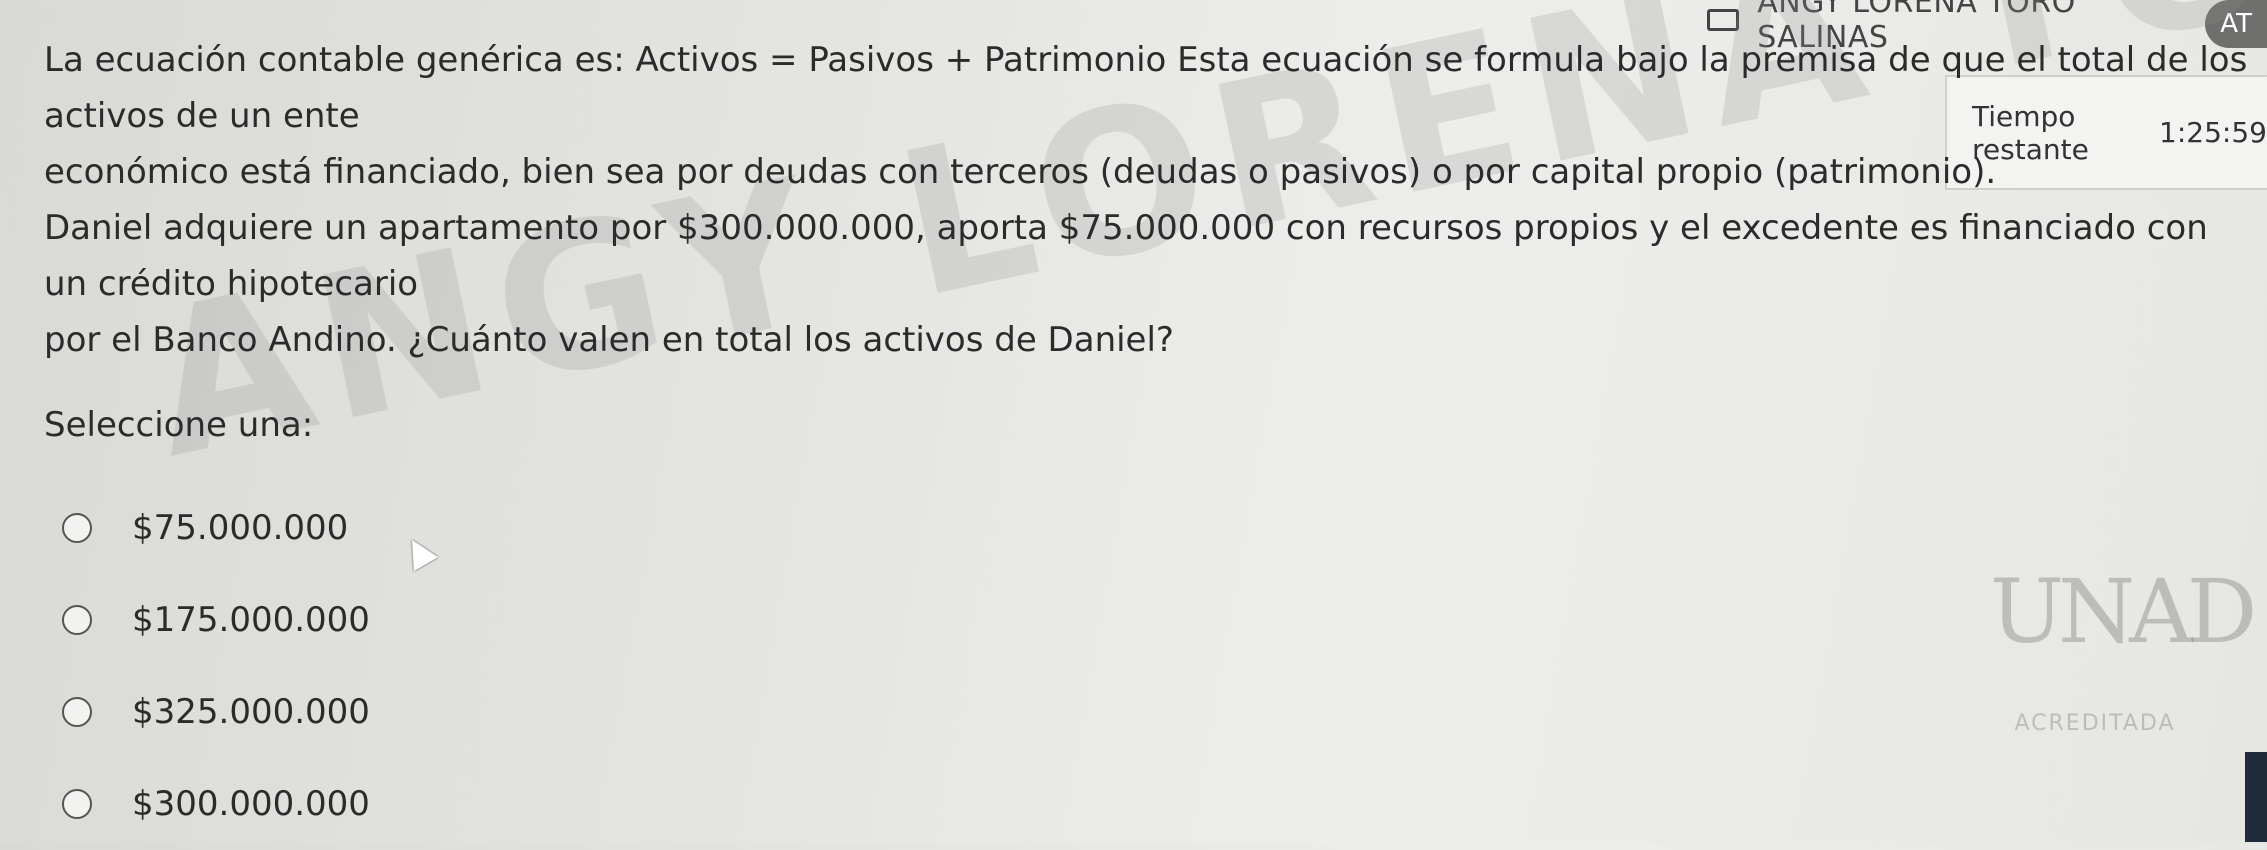 The image size is (2267, 850). What do you see at coordinates (179, 425) in the screenshot?
I see `select-prompt: Seleccione una:` at bounding box center [179, 425].